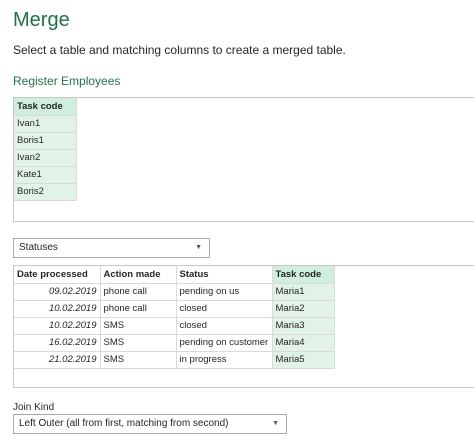 The width and height of the screenshot is (474, 439). Describe the element at coordinates (67, 81) in the screenshot. I see `first-table-name: Register Employees` at that location.